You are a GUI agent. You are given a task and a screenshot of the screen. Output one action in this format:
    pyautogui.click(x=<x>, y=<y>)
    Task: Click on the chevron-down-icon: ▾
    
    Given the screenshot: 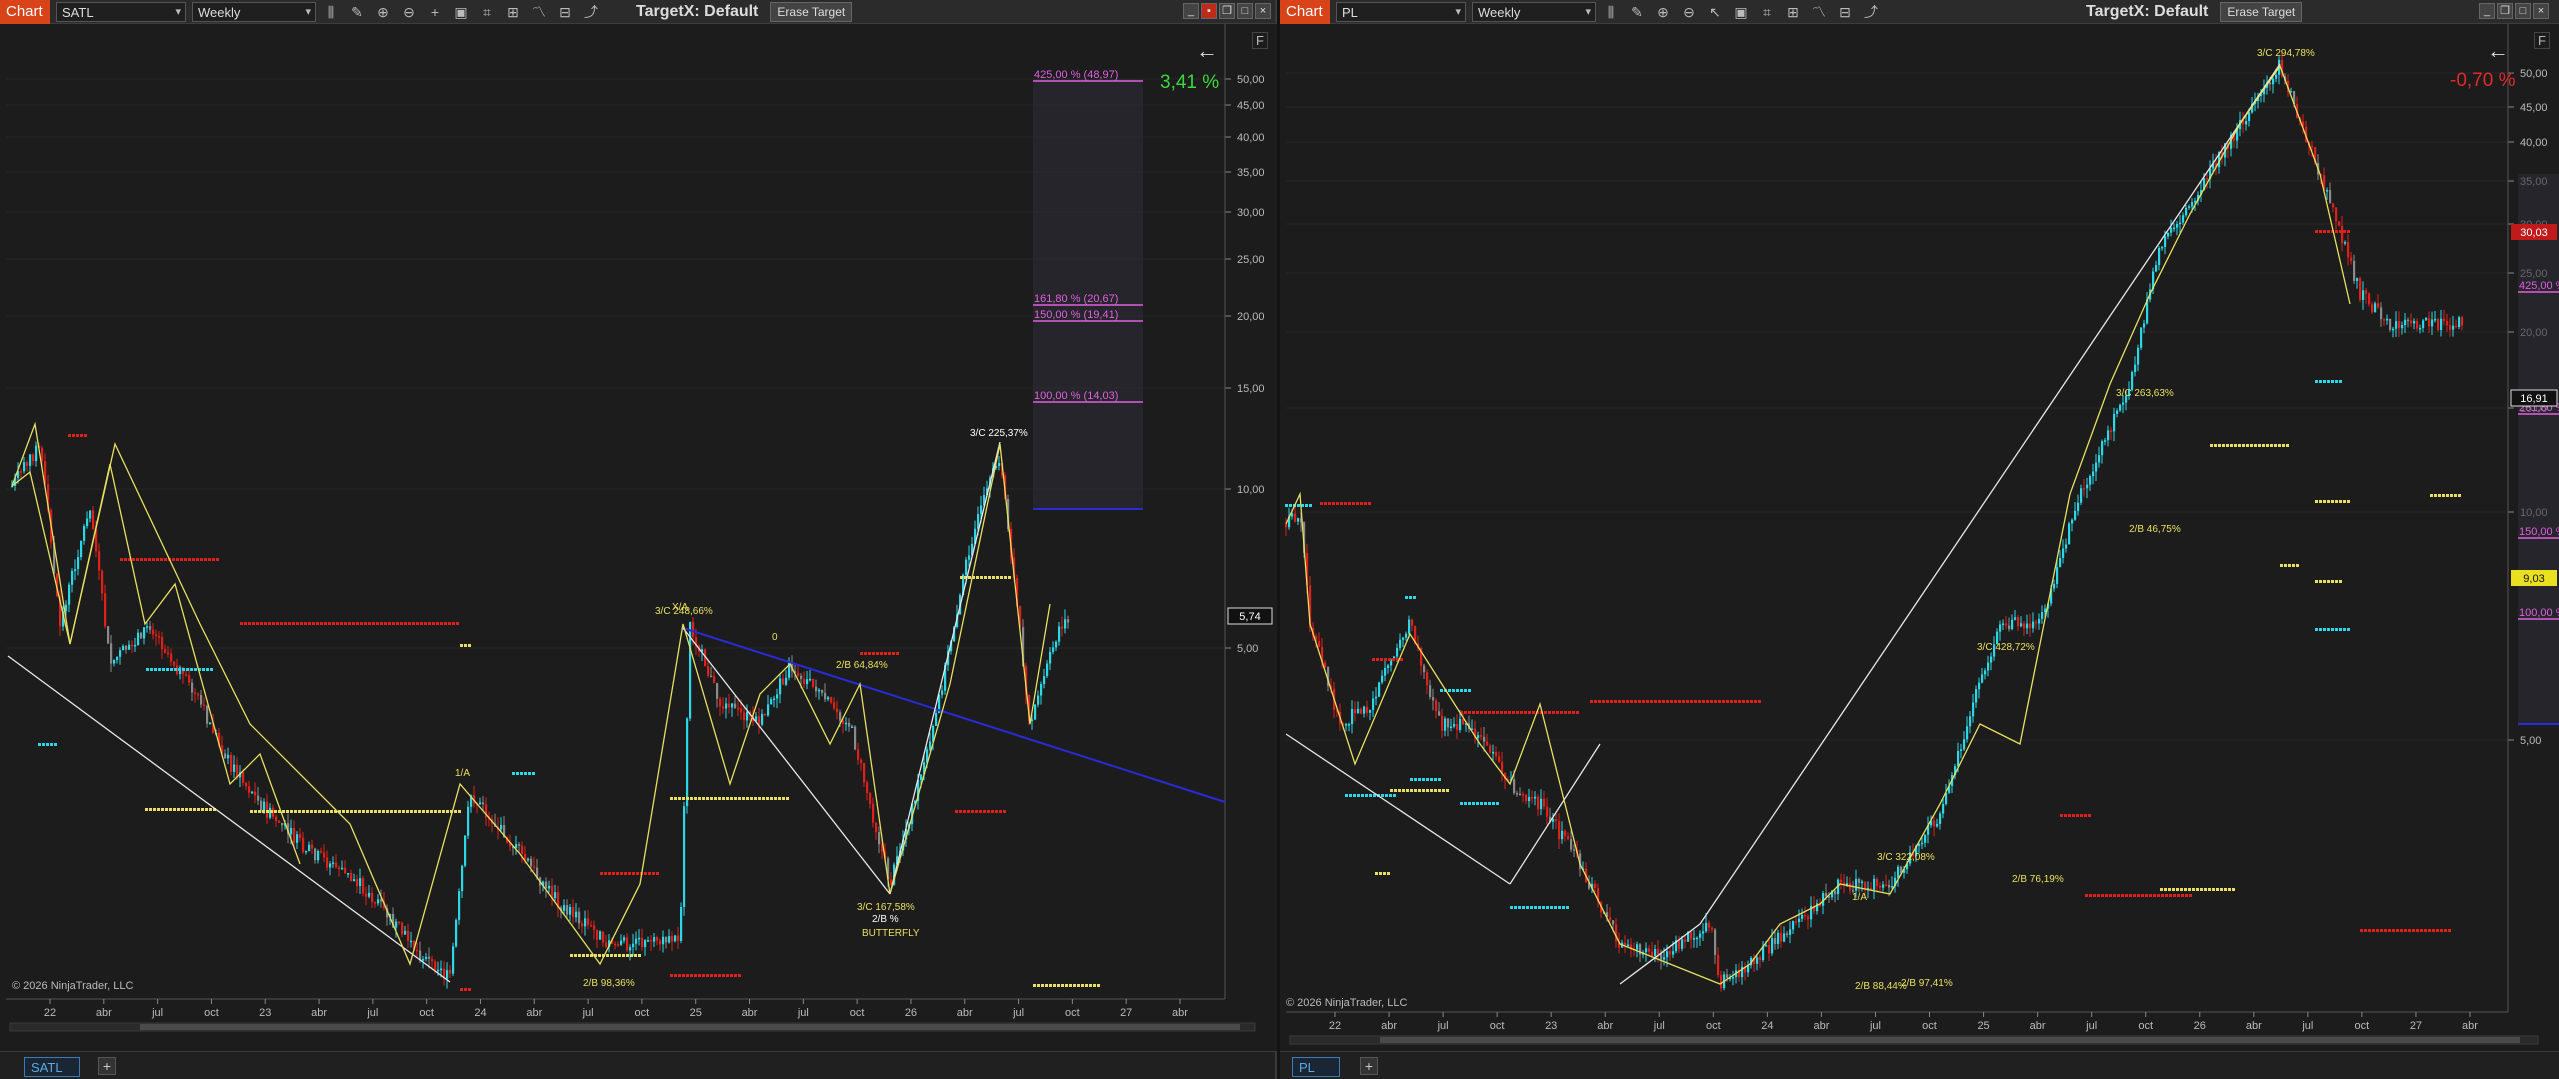 What is the action you would take?
    pyautogui.click(x=178, y=11)
    